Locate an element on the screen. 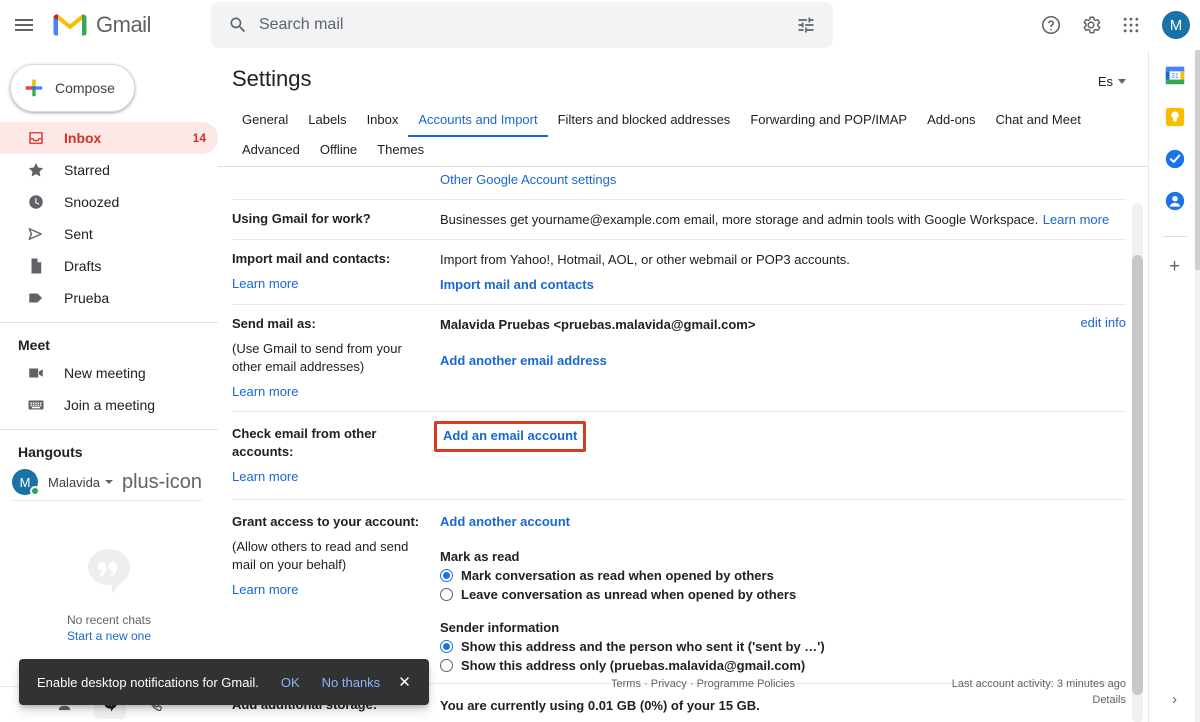 Image resolution: width=1200 pixels, height=722 pixels. apps-grid-icon is located at coordinates (1131, 25).